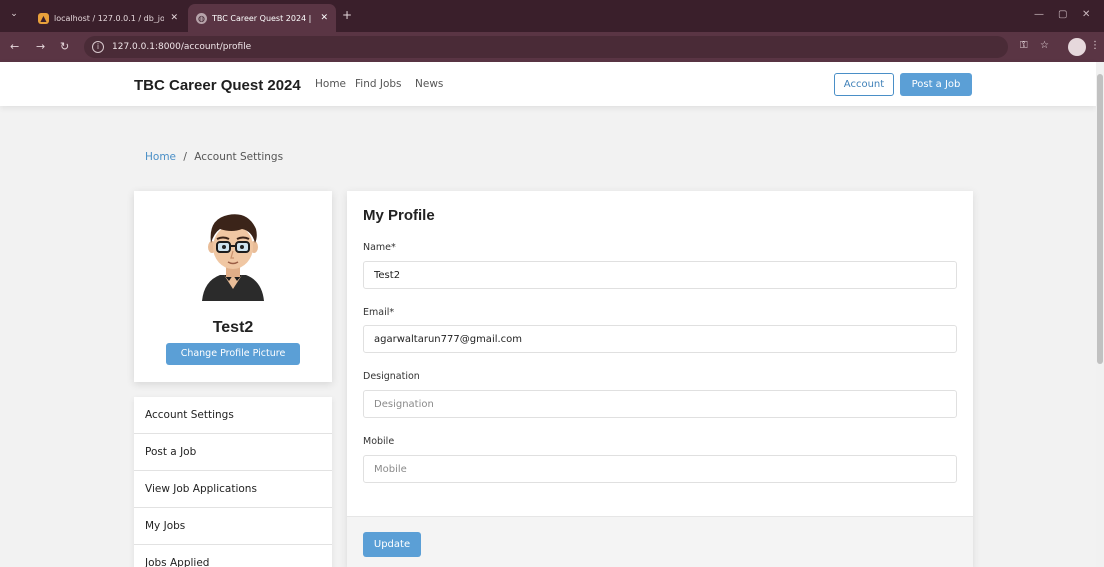 The height and width of the screenshot is (567, 1104). Describe the element at coordinates (1039, 14) in the screenshot. I see `minimize-icon: —` at that location.